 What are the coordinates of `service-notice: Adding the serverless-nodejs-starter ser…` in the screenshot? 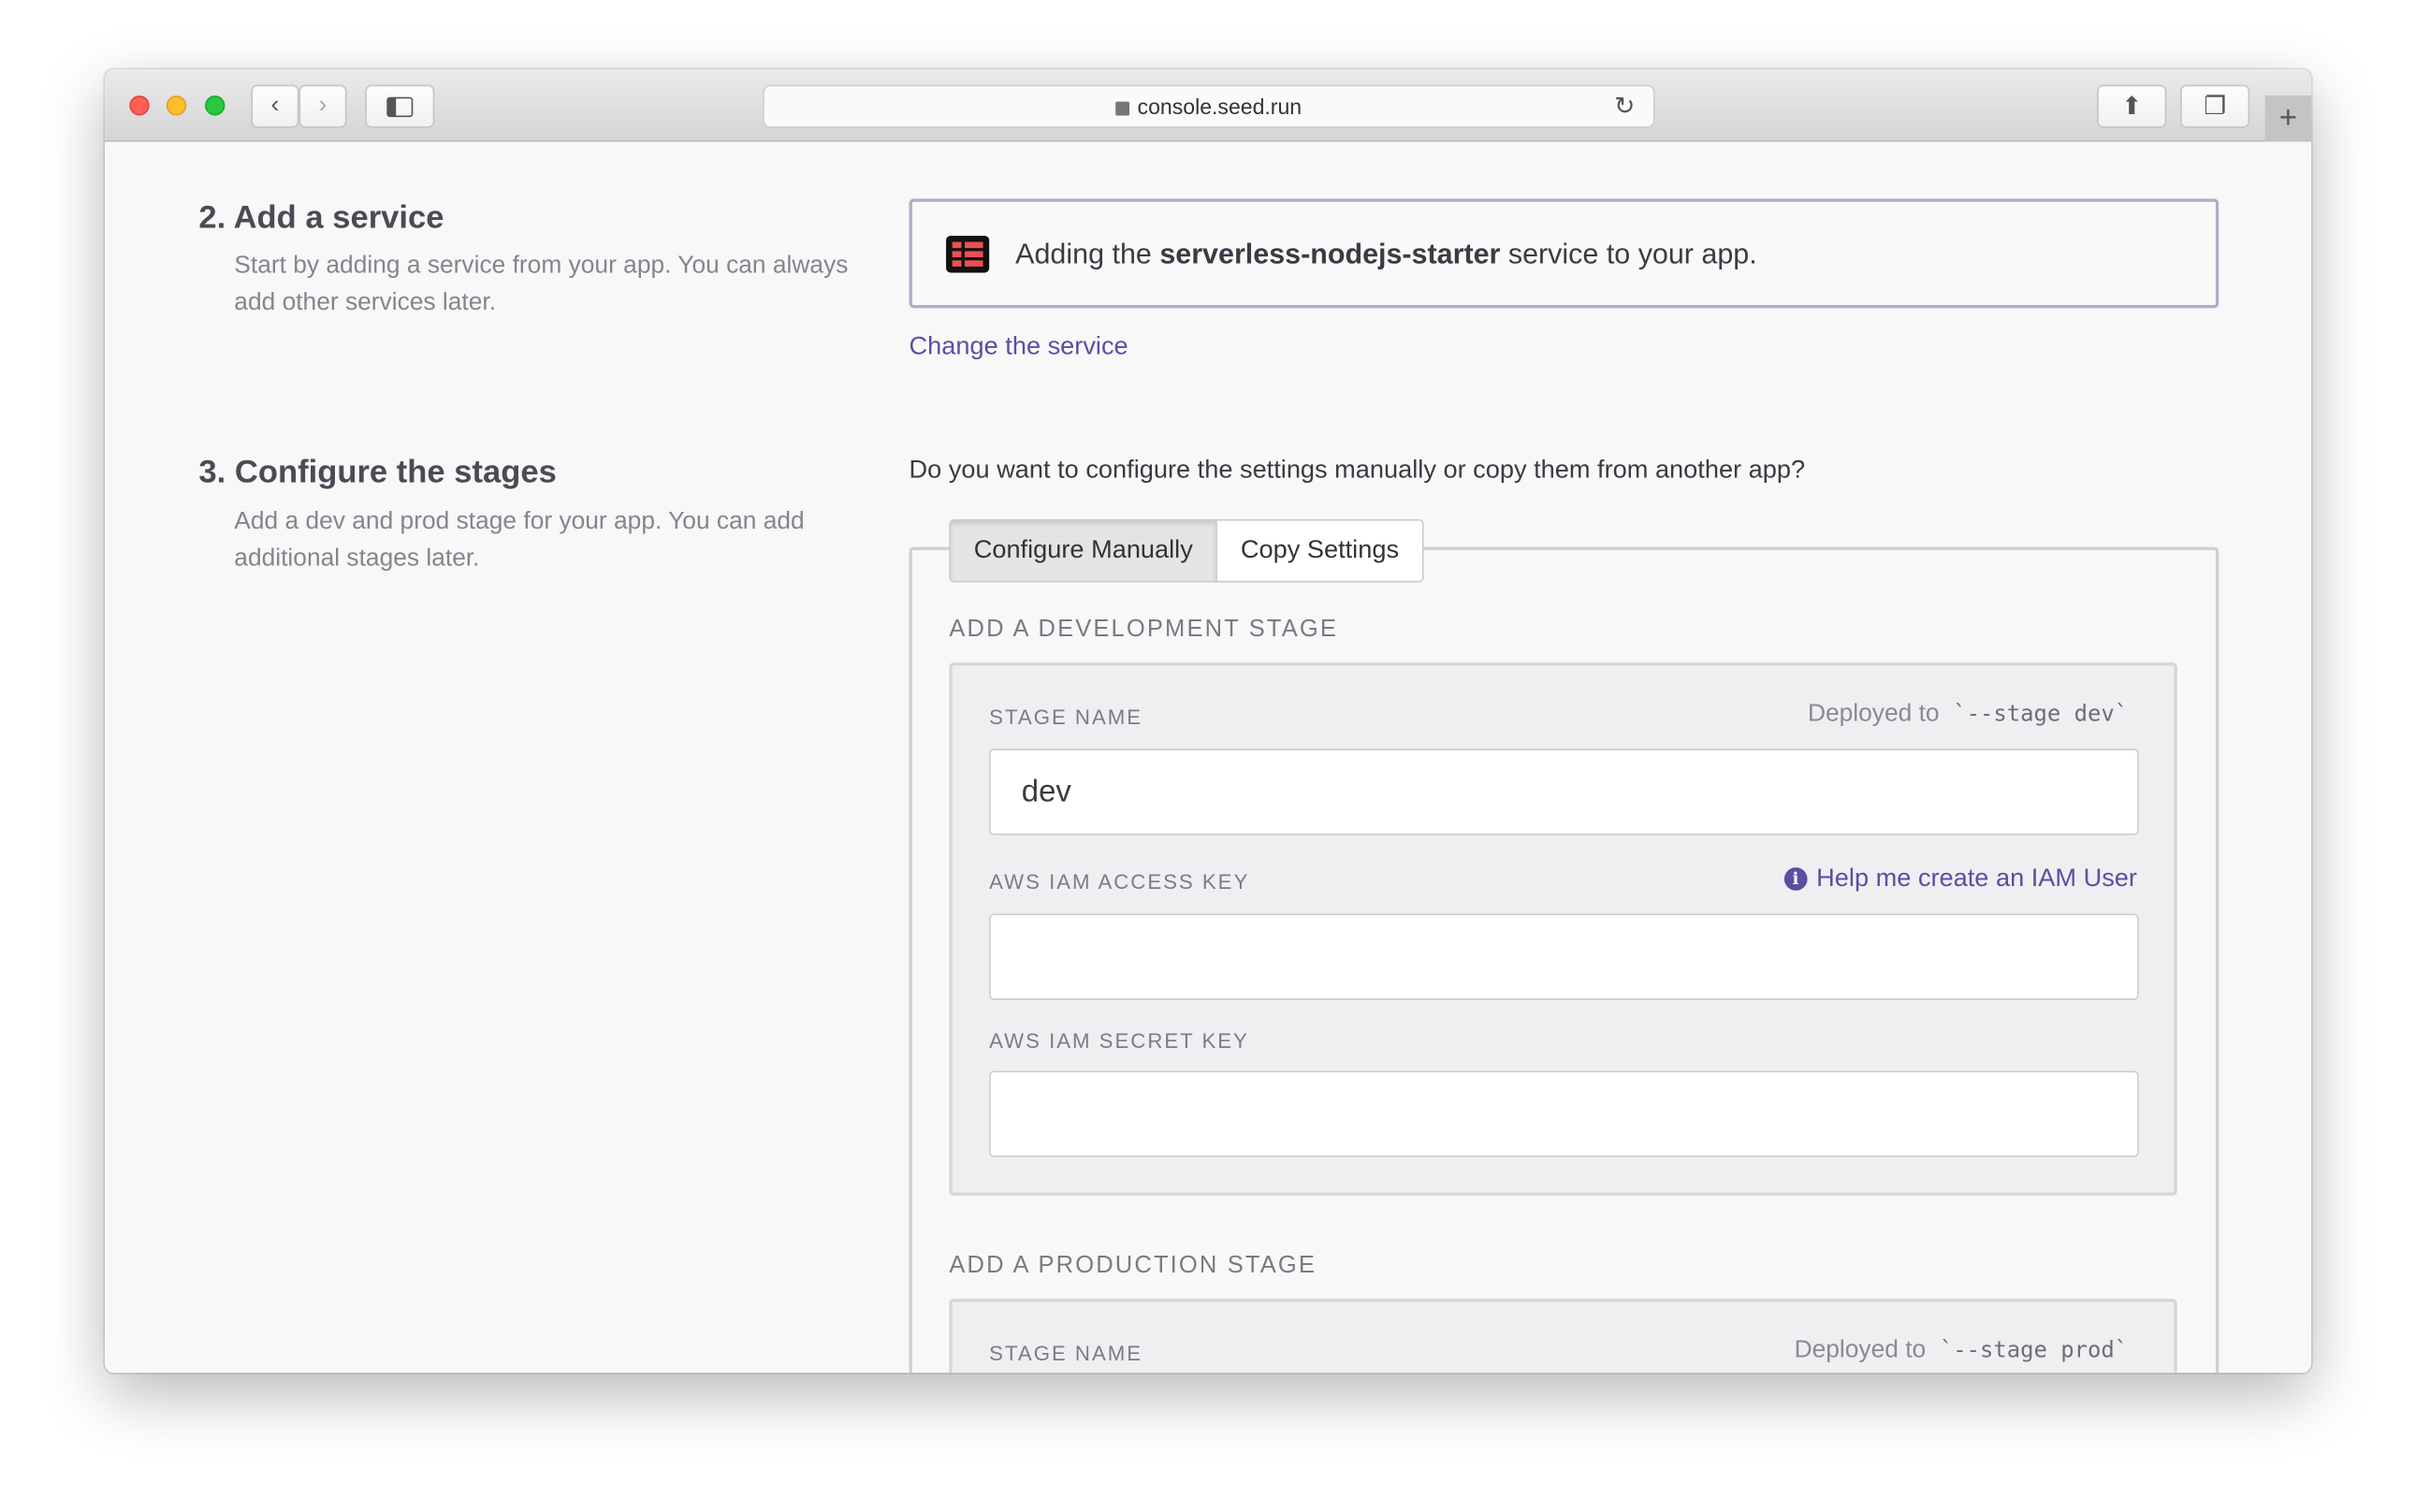 It's located at (1564, 254).